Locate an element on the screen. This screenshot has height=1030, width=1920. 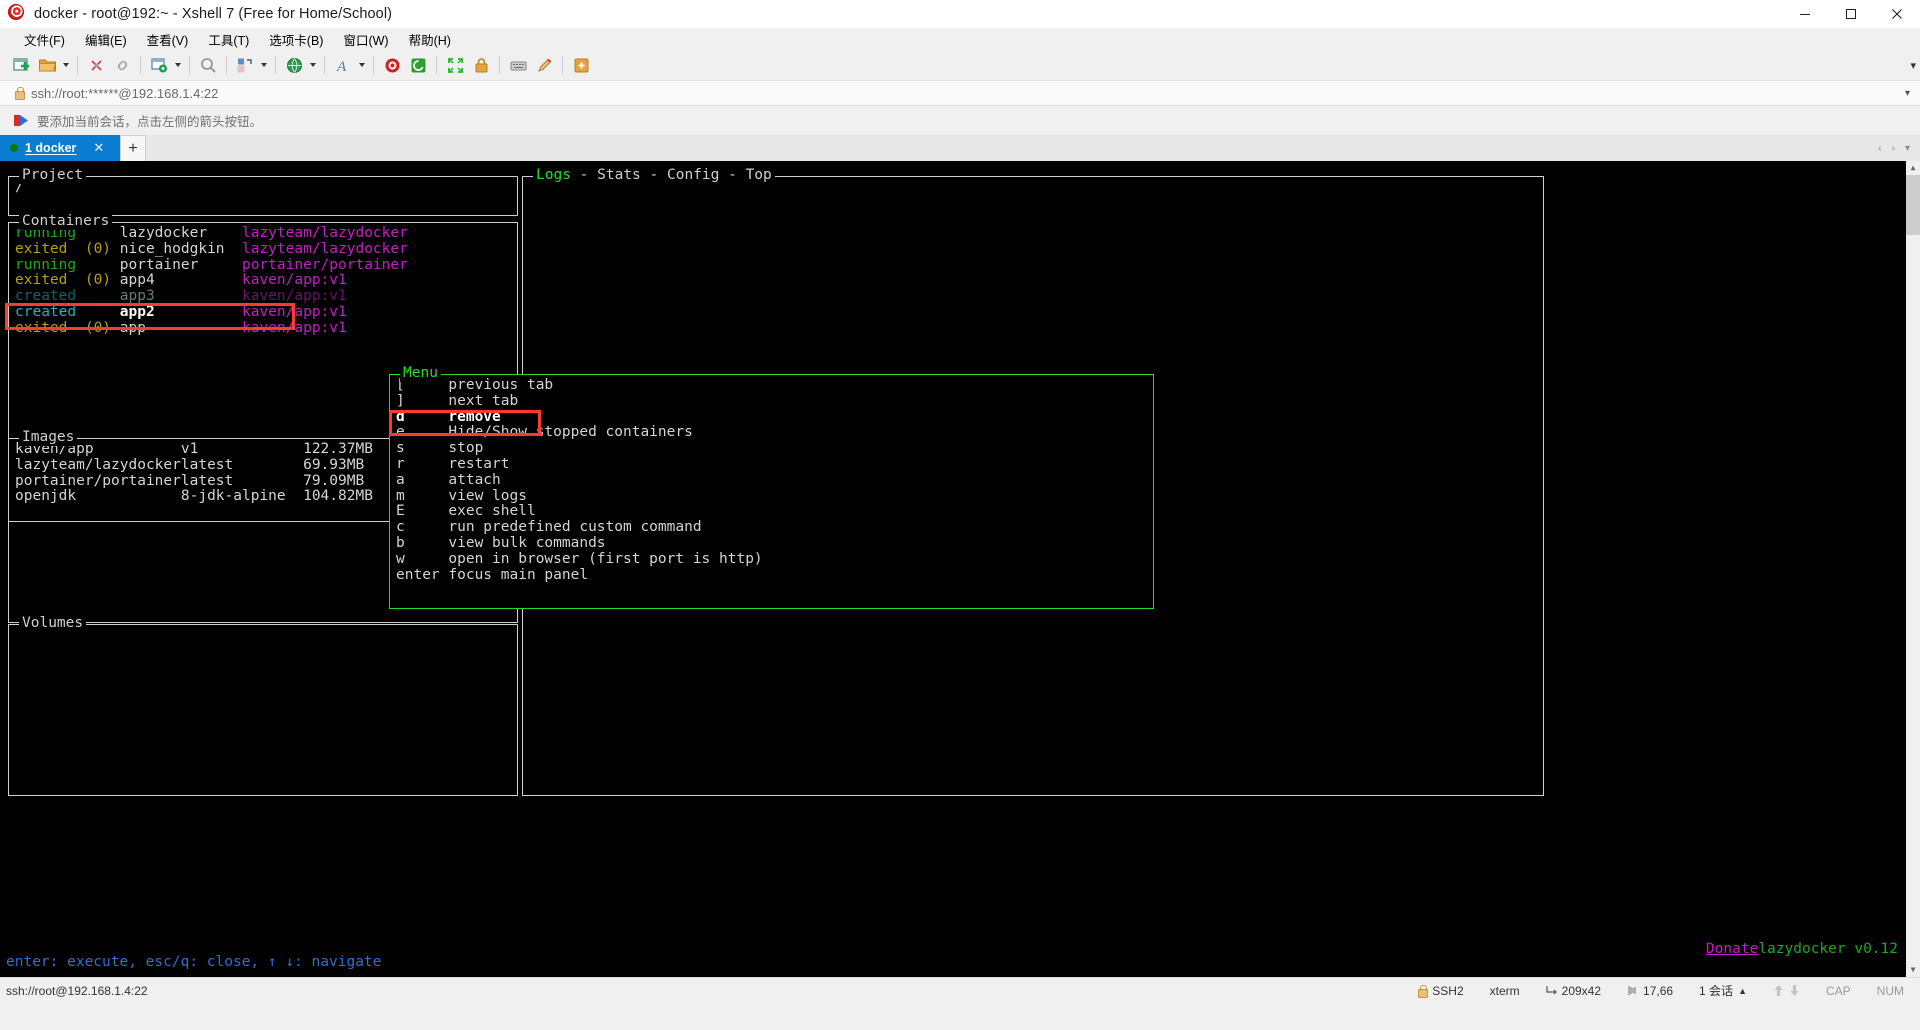
menu-item: m view logs is located at coordinates (771, 496).